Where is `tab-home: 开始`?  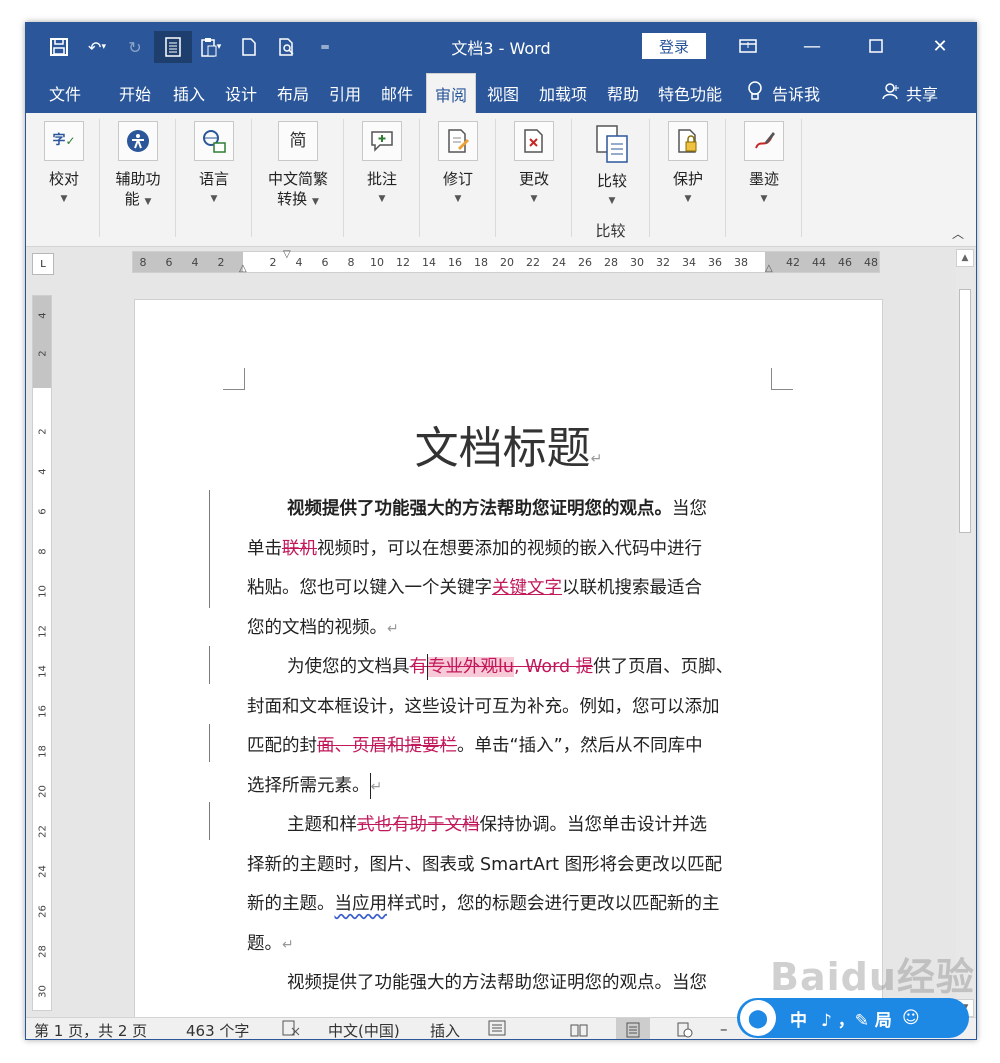
tab-home: 开始 is located at coordinates (135, 93).